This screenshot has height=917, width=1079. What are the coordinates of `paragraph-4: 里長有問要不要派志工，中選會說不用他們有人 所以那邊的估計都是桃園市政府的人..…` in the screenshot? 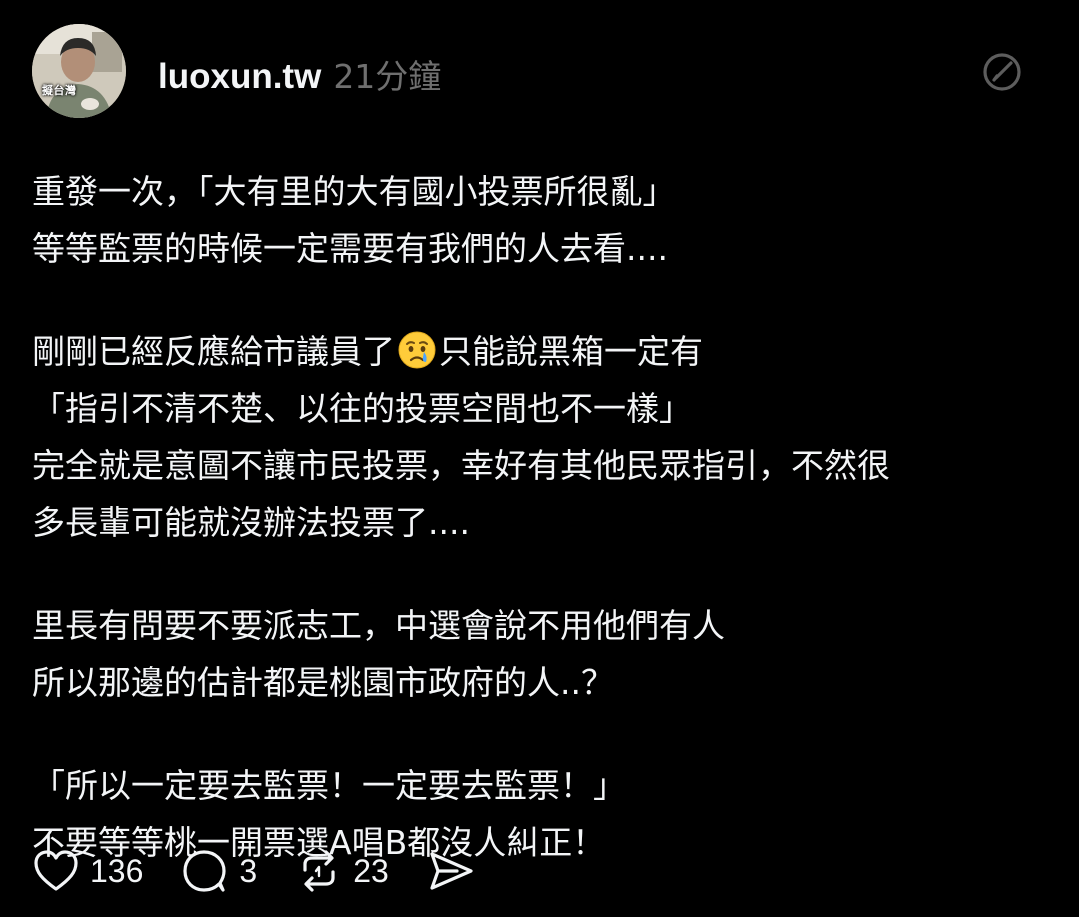 It's located at (542, 654).